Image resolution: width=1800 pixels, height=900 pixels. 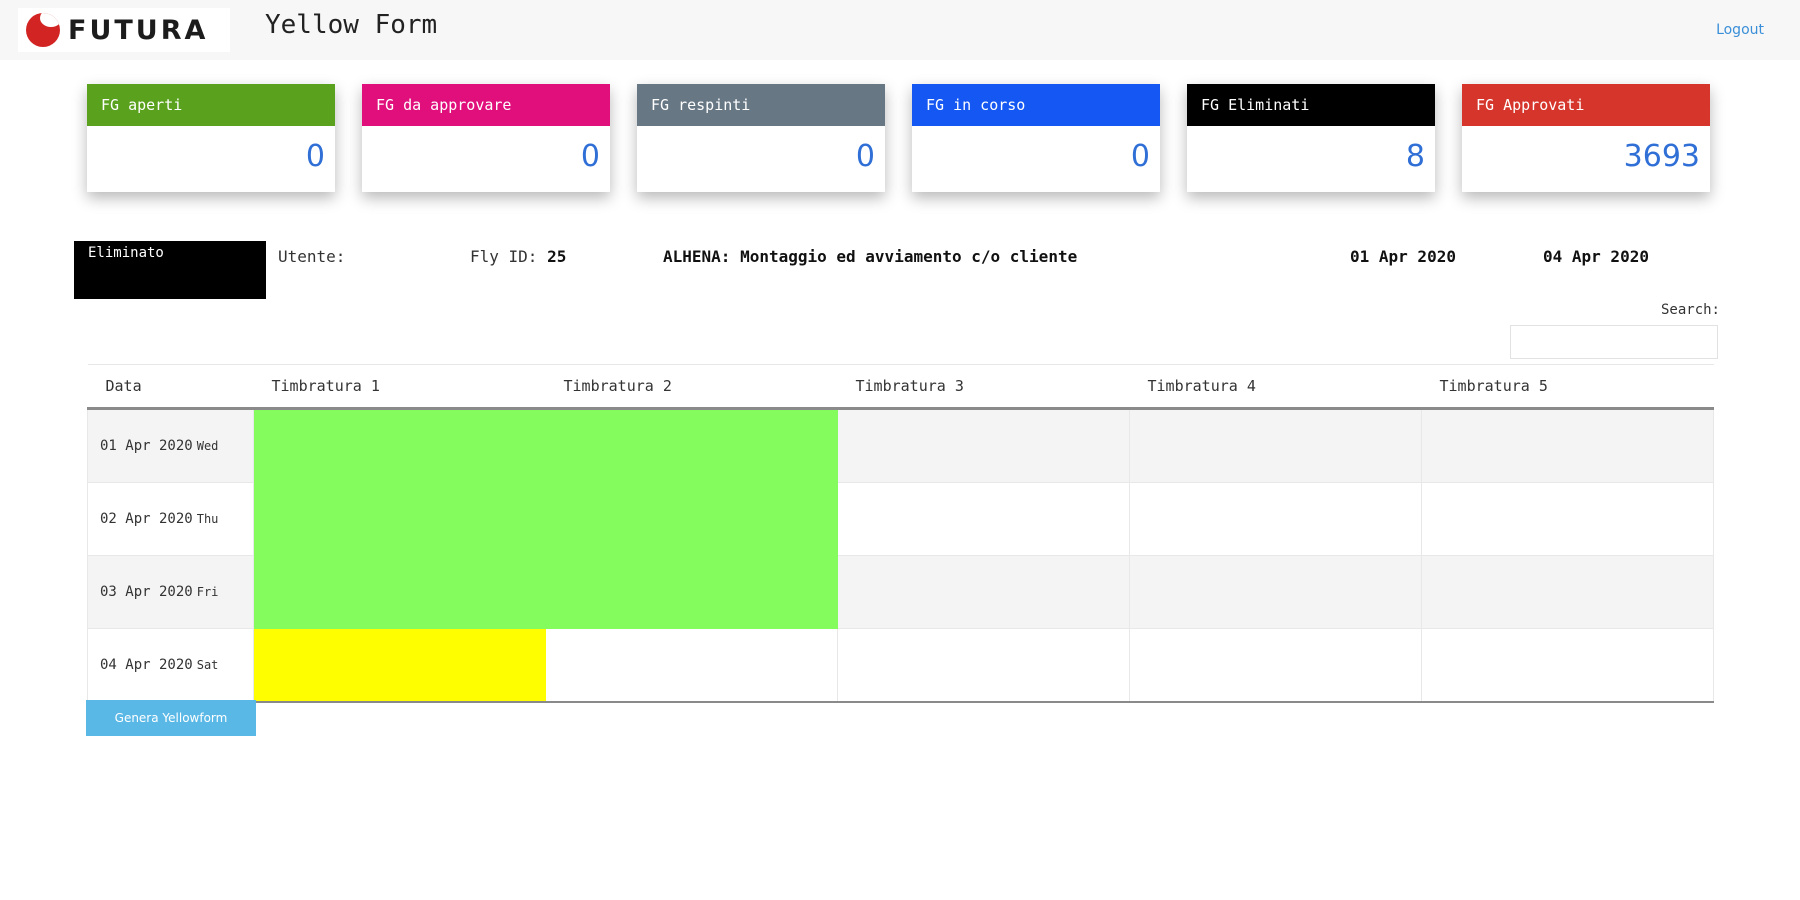 I want to click on search-label: Search:, so click(x=1690, y=310).